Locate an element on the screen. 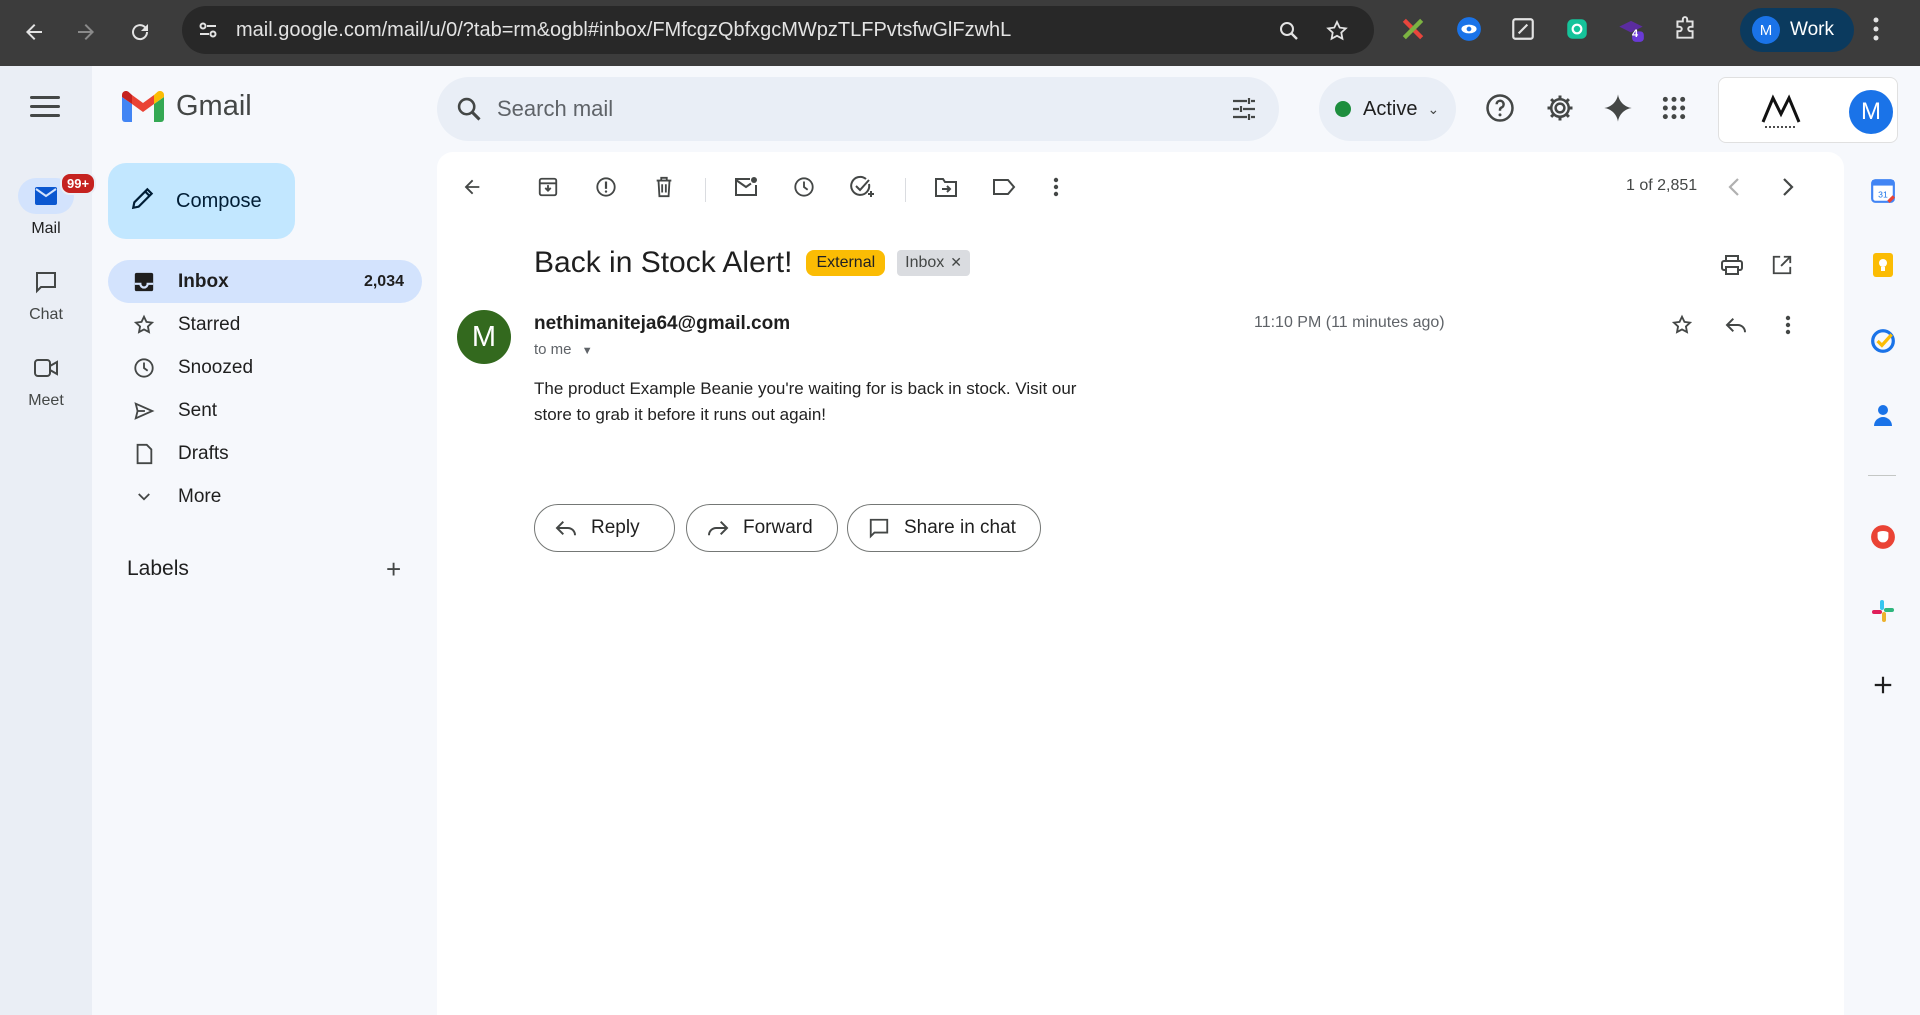 The width and height of the screenshot is (1920, 1015). move-to-icon is located at coordinates (946, 187).